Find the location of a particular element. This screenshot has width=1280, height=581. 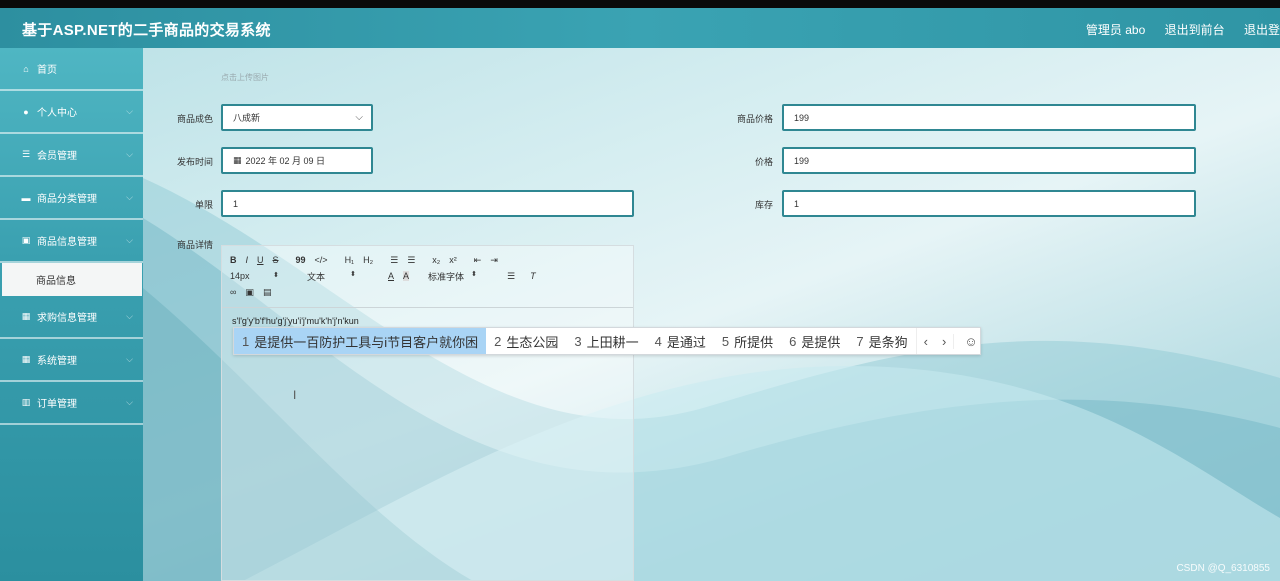

candidate-text: 所提供 is located at coordinates (754, 342).